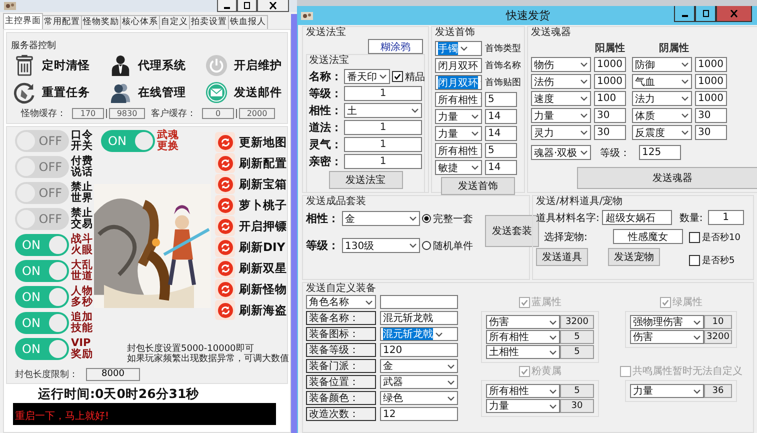 Image resolution: width=757 pixels, height=433 pixels. I want to click on dropdown: 闭月双环, so click(458, 82).